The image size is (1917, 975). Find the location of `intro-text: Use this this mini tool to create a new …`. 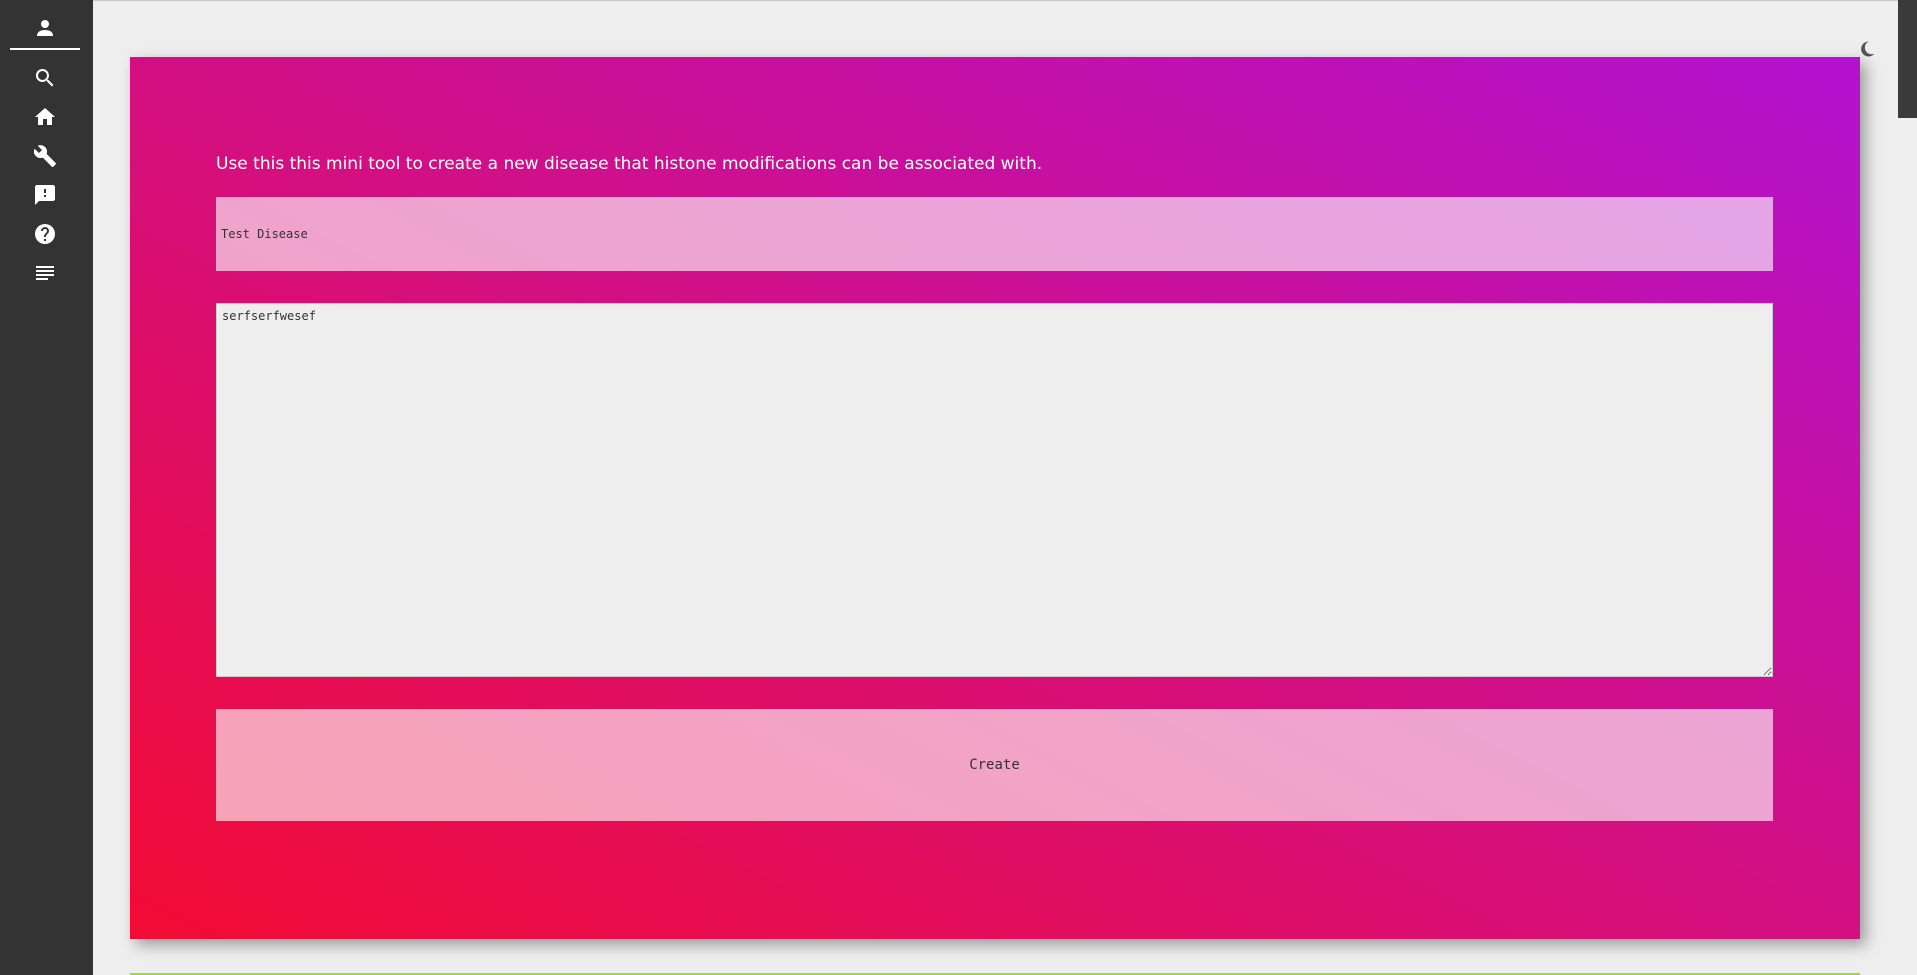

intro-text: Use this this mini tool to create a new … is located at coordinates (629, 164).